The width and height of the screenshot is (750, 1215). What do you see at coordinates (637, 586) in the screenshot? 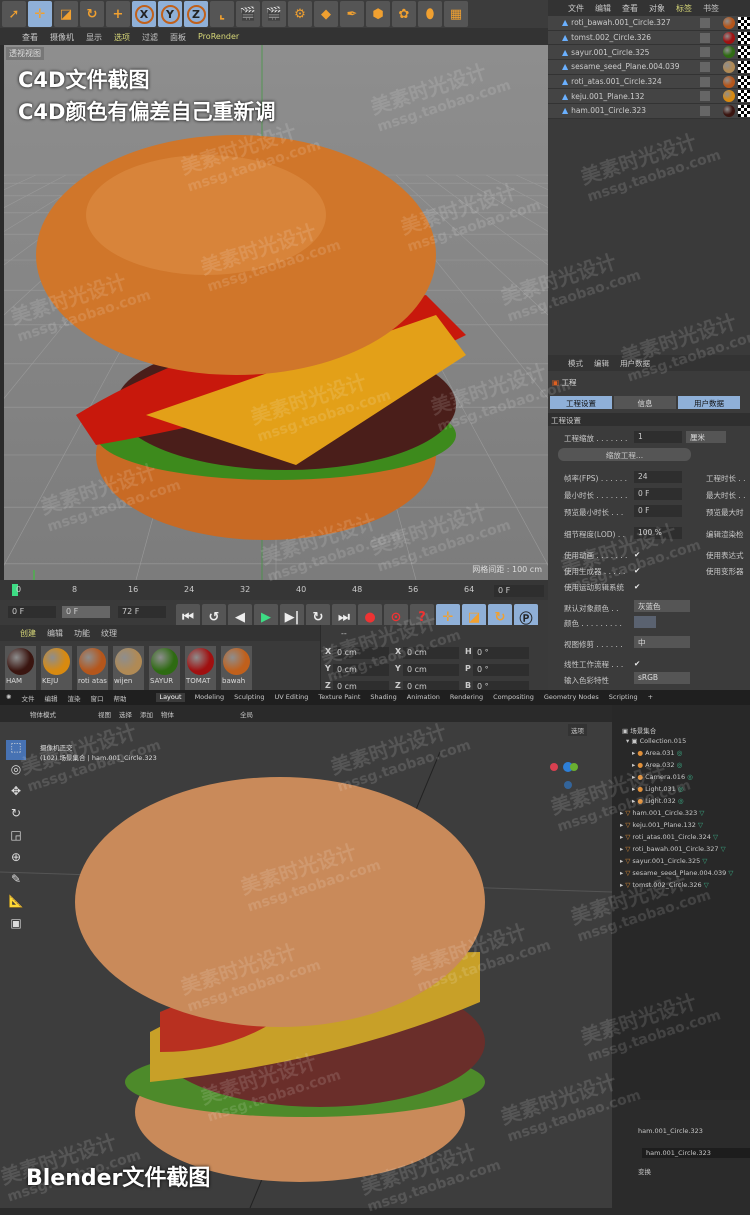
I see `motion-system-checkbox: ✔` at bounding box center [637, 586].